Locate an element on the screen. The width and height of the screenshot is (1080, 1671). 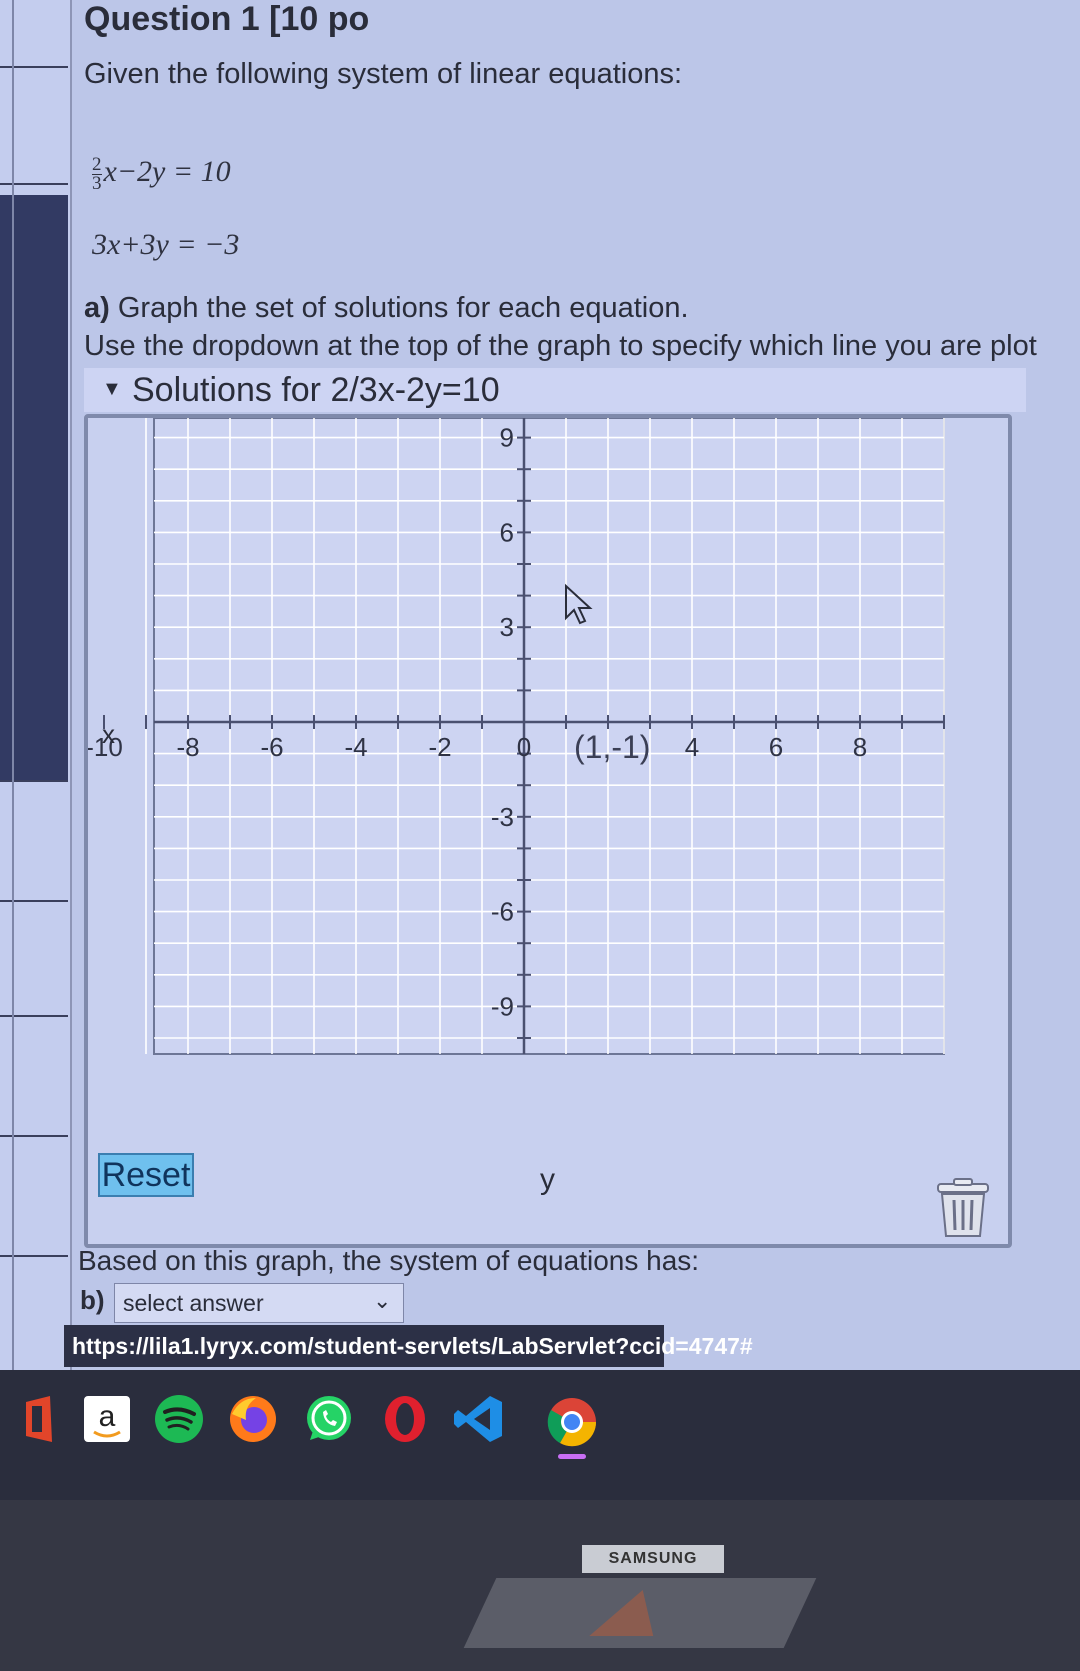
chrome-icon is located at coordinates (572, 1428).